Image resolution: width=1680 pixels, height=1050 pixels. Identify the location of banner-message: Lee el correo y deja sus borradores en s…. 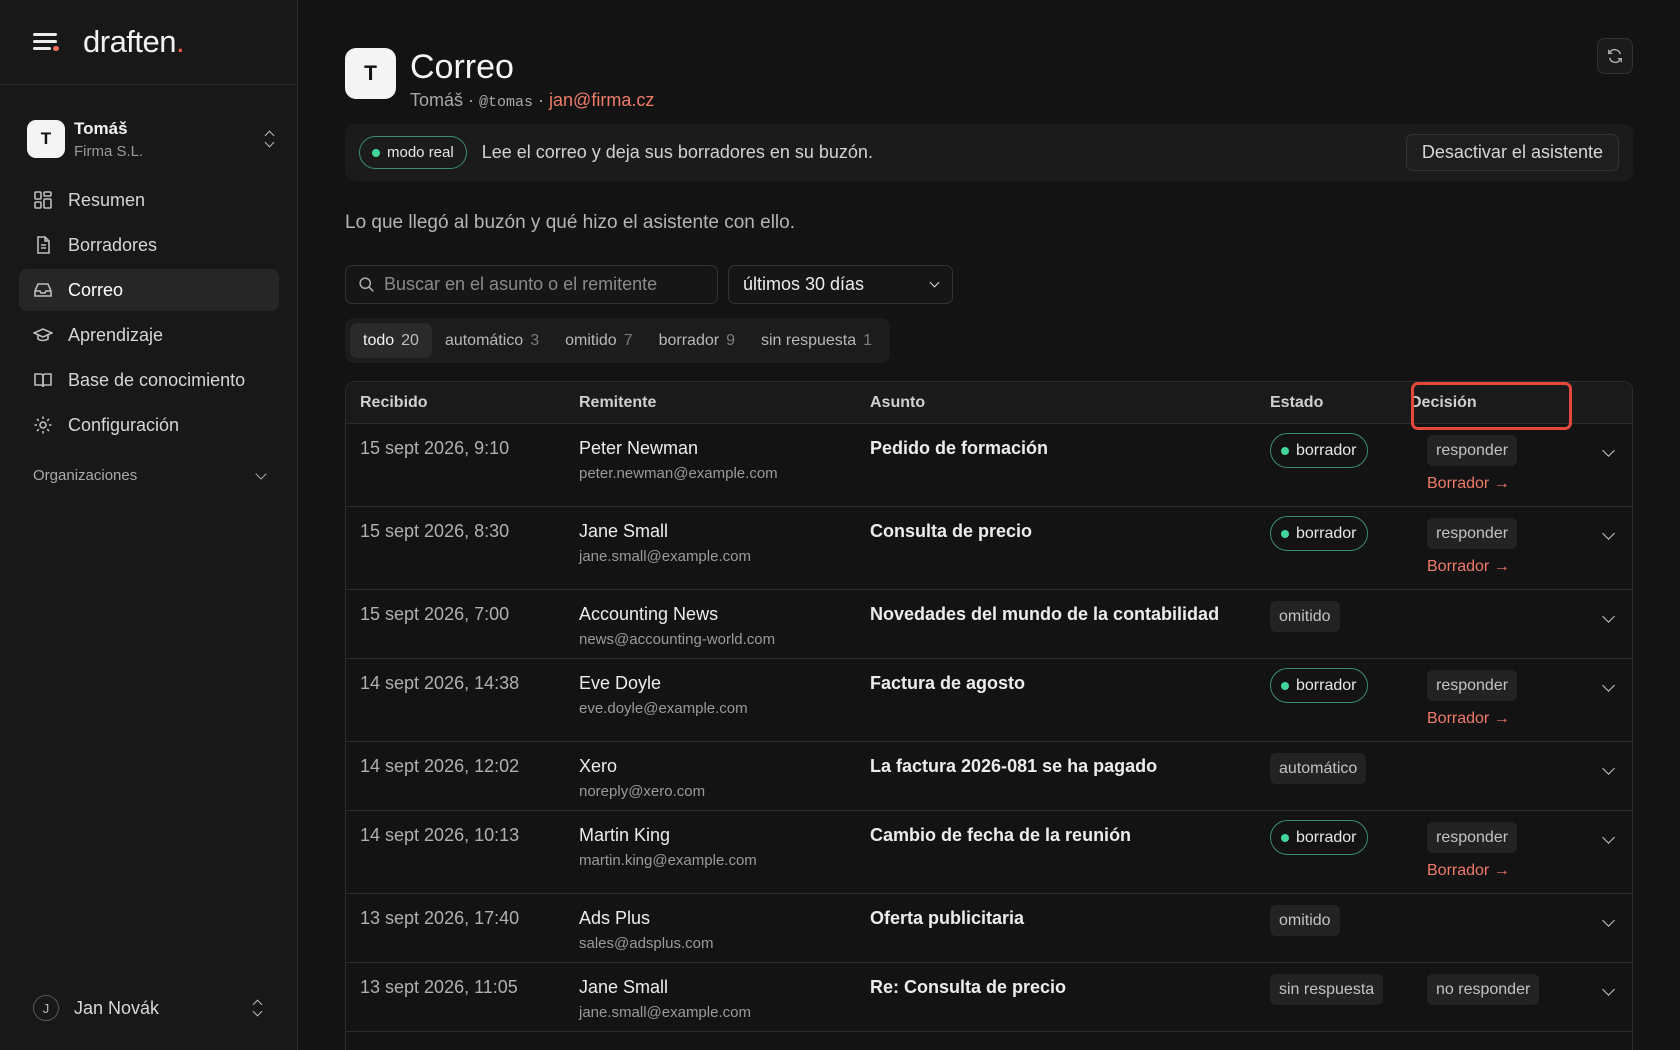
(677, 152).